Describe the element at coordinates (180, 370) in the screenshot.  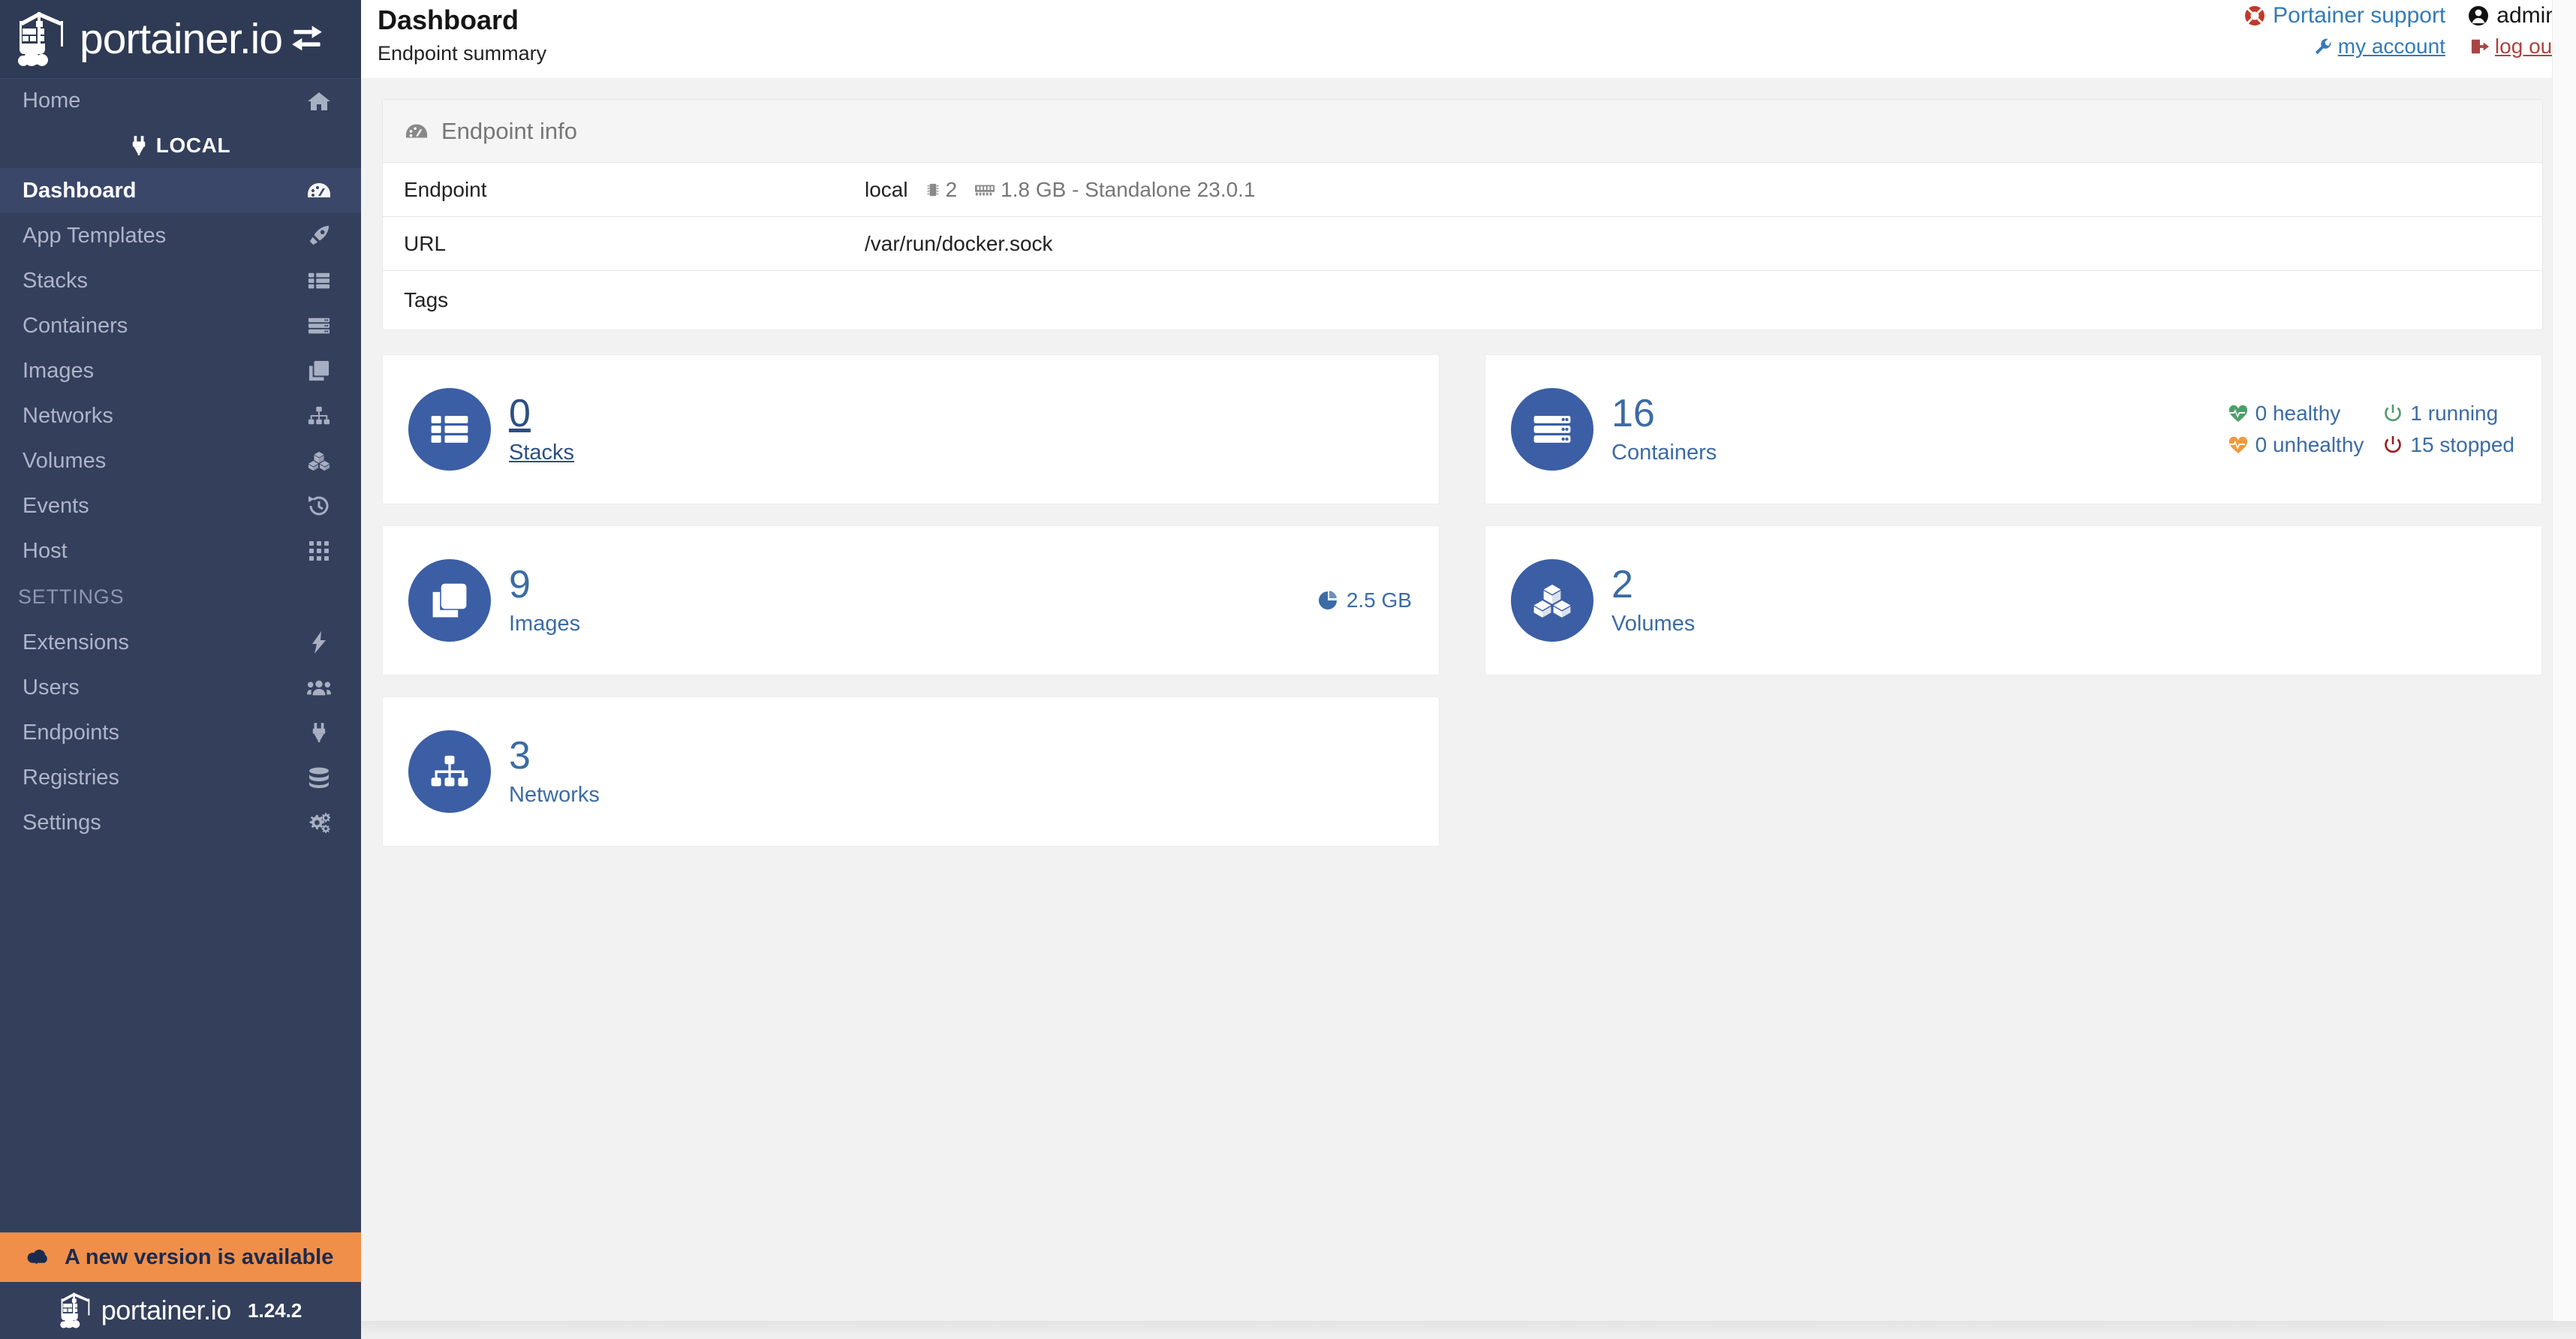
I see `sidebar-item-images: Images` at that location.